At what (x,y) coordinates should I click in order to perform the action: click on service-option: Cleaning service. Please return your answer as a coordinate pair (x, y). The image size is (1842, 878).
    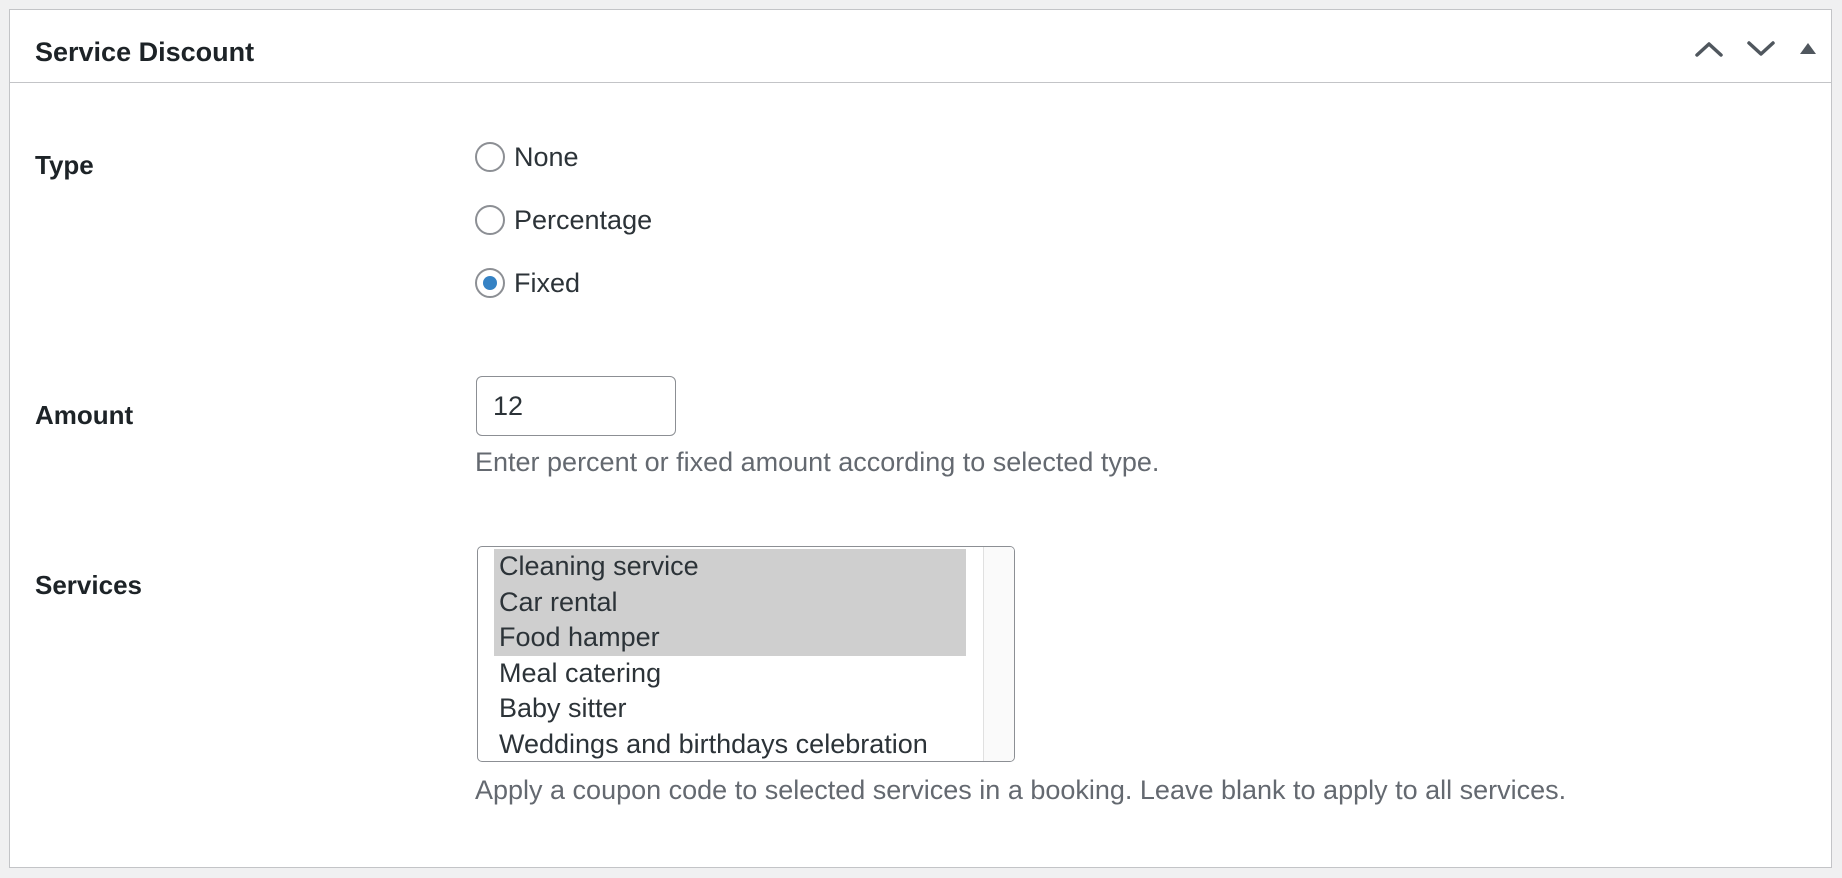
    Looking at the image, I should click on (730, 567).